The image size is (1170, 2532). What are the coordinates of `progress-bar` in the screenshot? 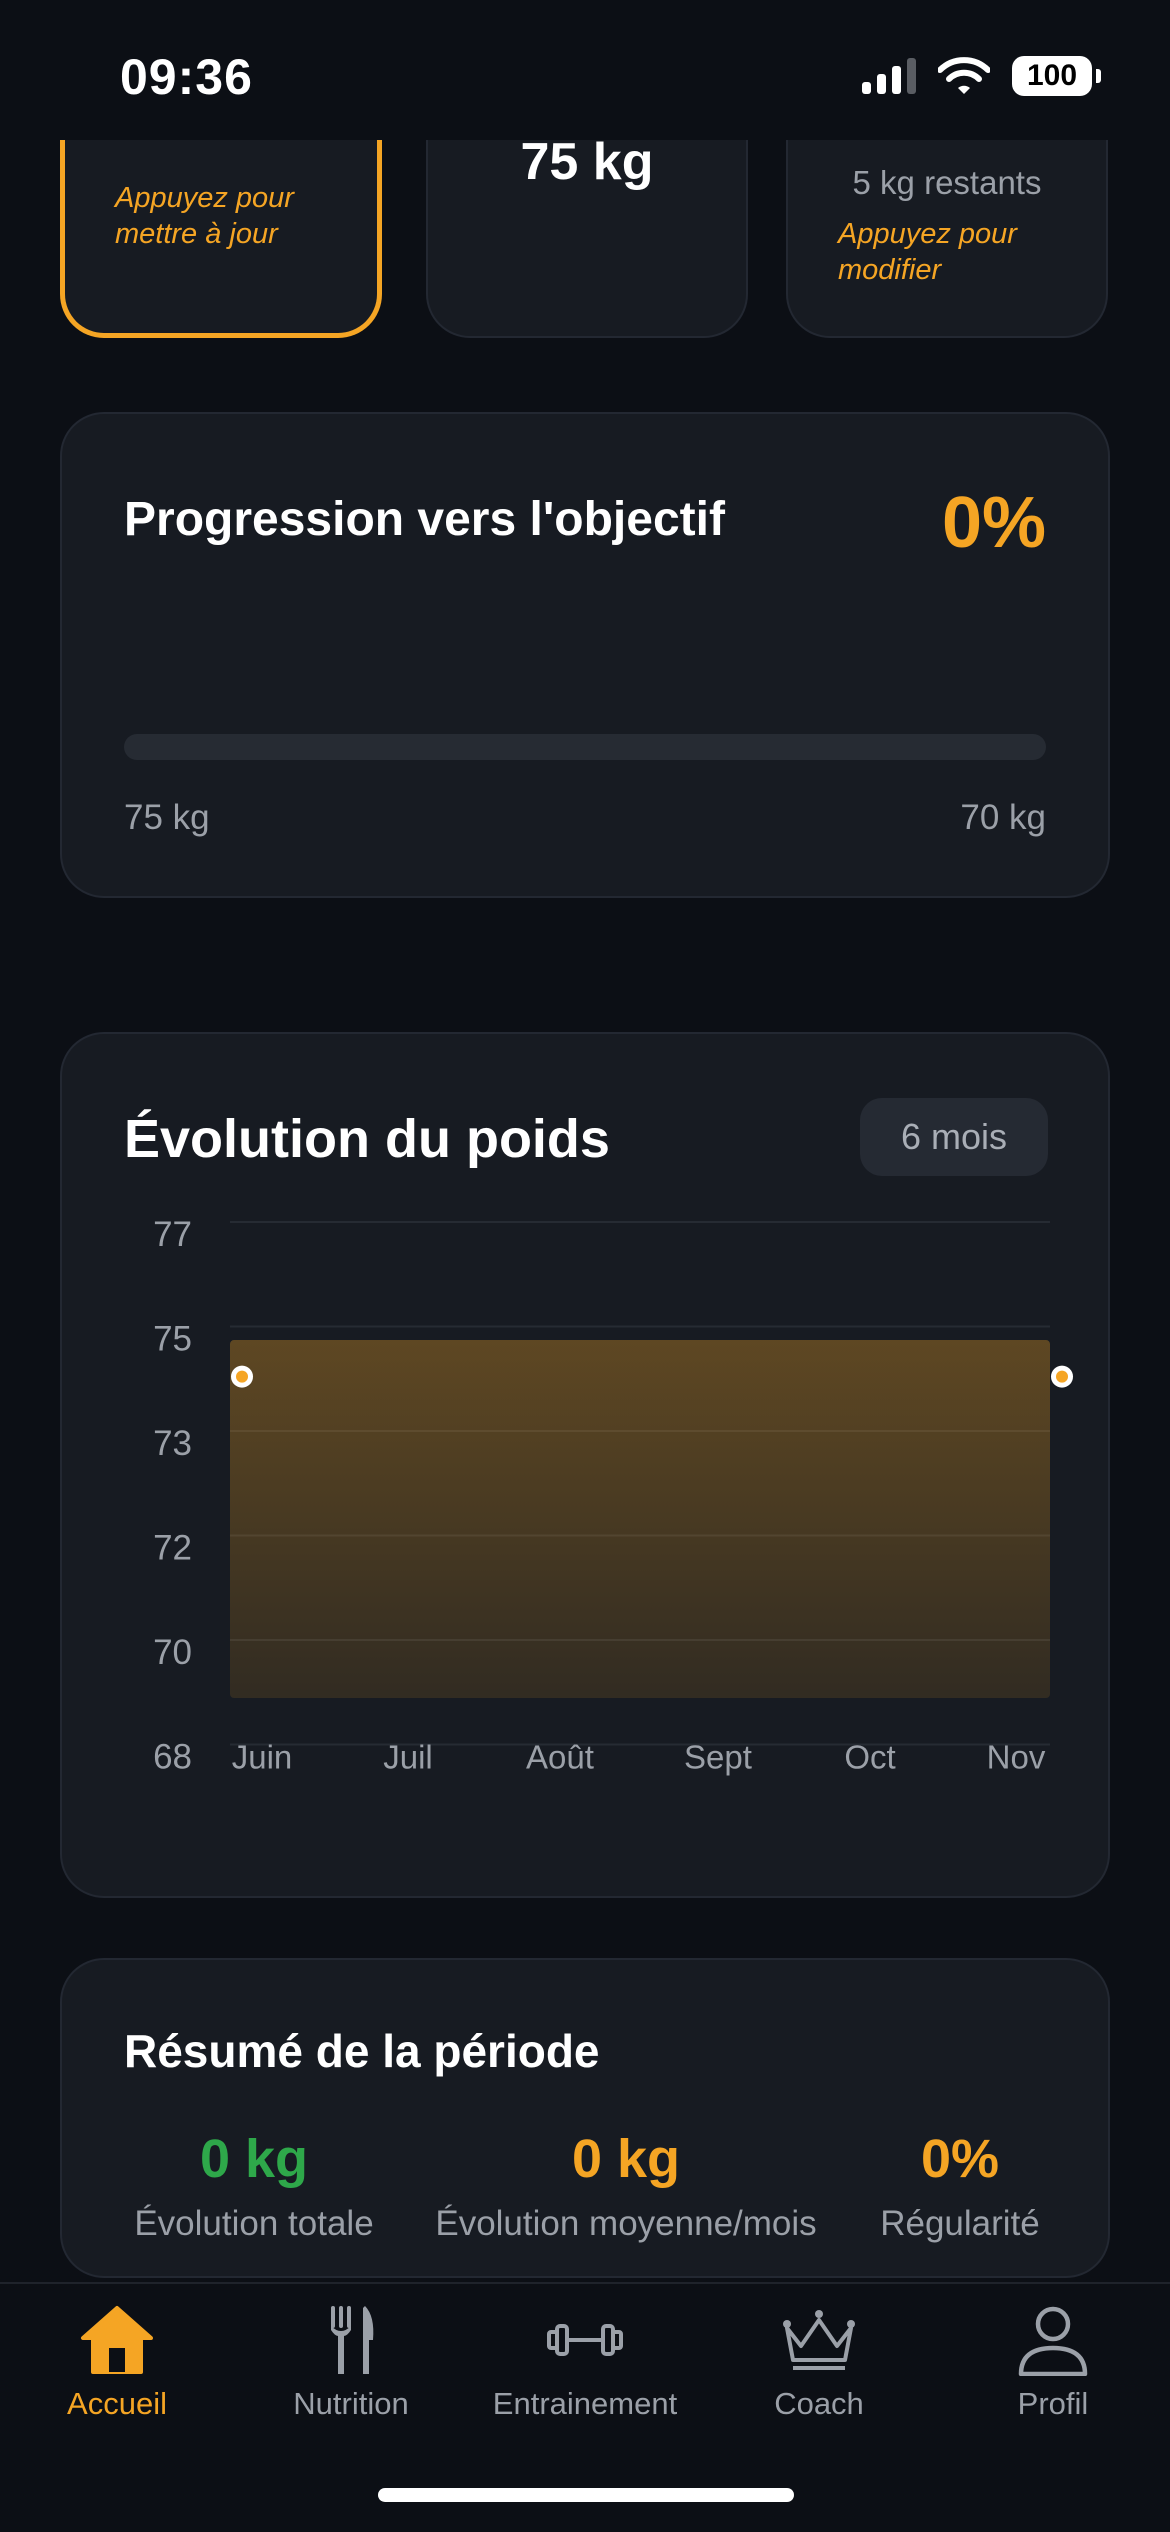 It's located at (585, 747).